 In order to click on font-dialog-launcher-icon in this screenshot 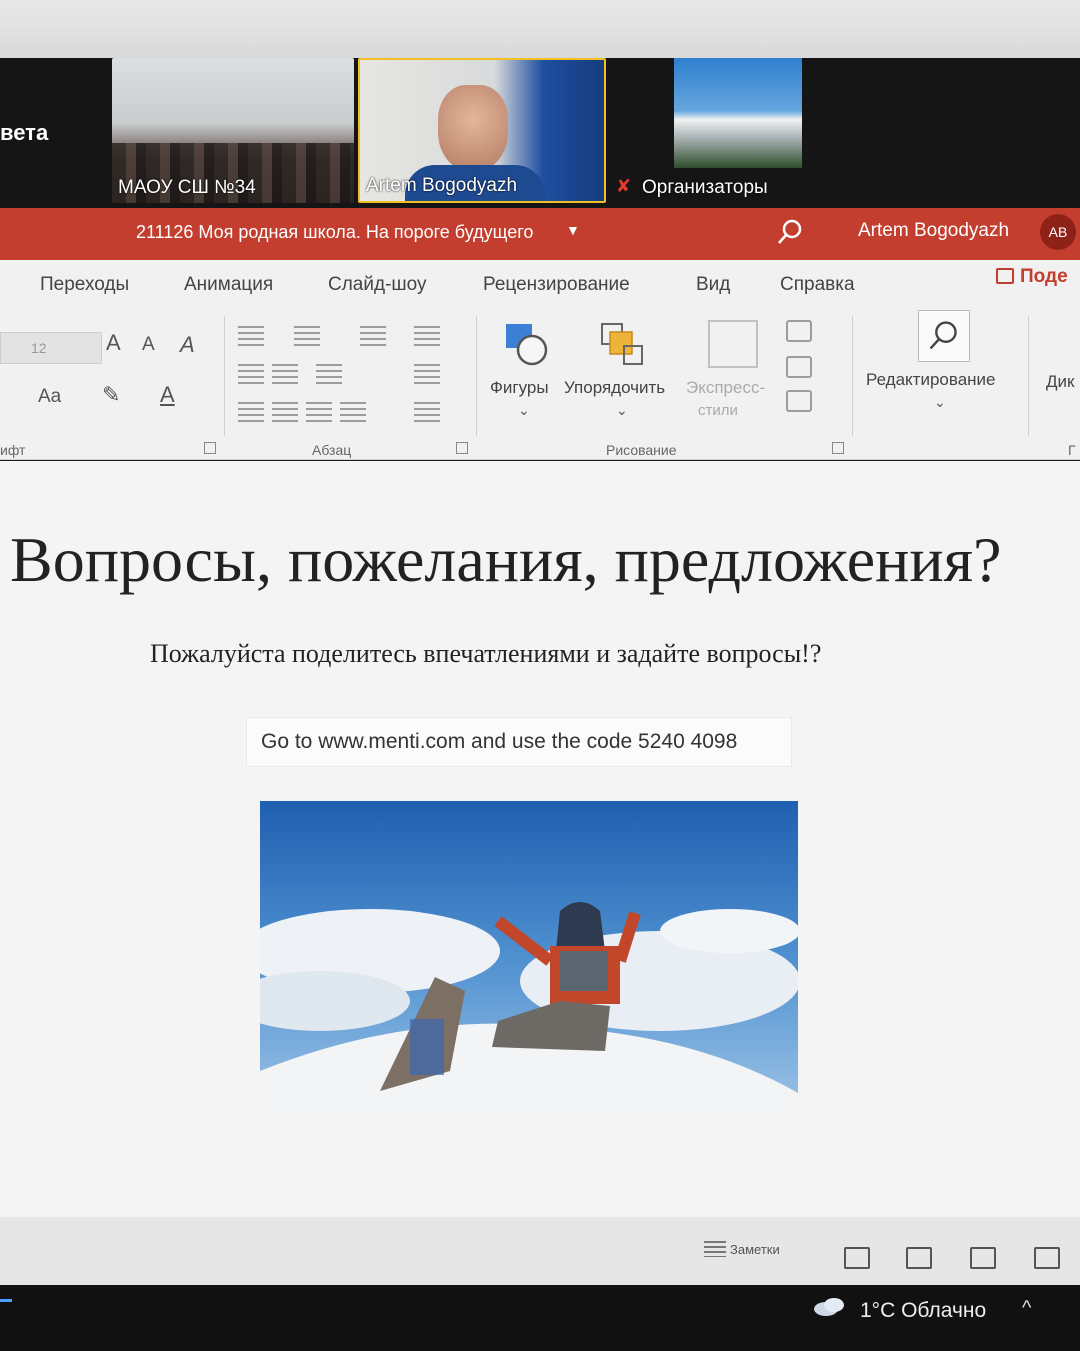, I will do `click(210, 448)`.